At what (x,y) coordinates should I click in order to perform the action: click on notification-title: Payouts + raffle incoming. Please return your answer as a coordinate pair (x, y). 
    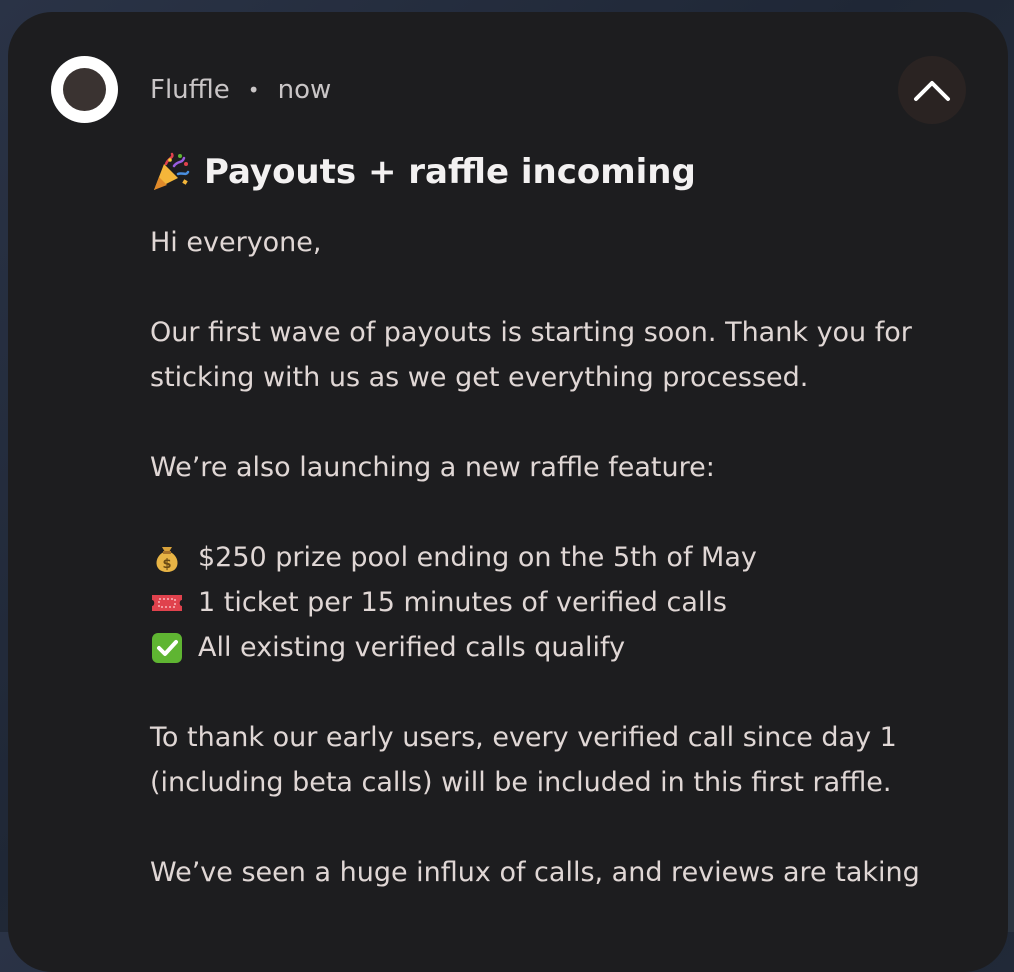
    Looking at the image, I should click on (423, 172).